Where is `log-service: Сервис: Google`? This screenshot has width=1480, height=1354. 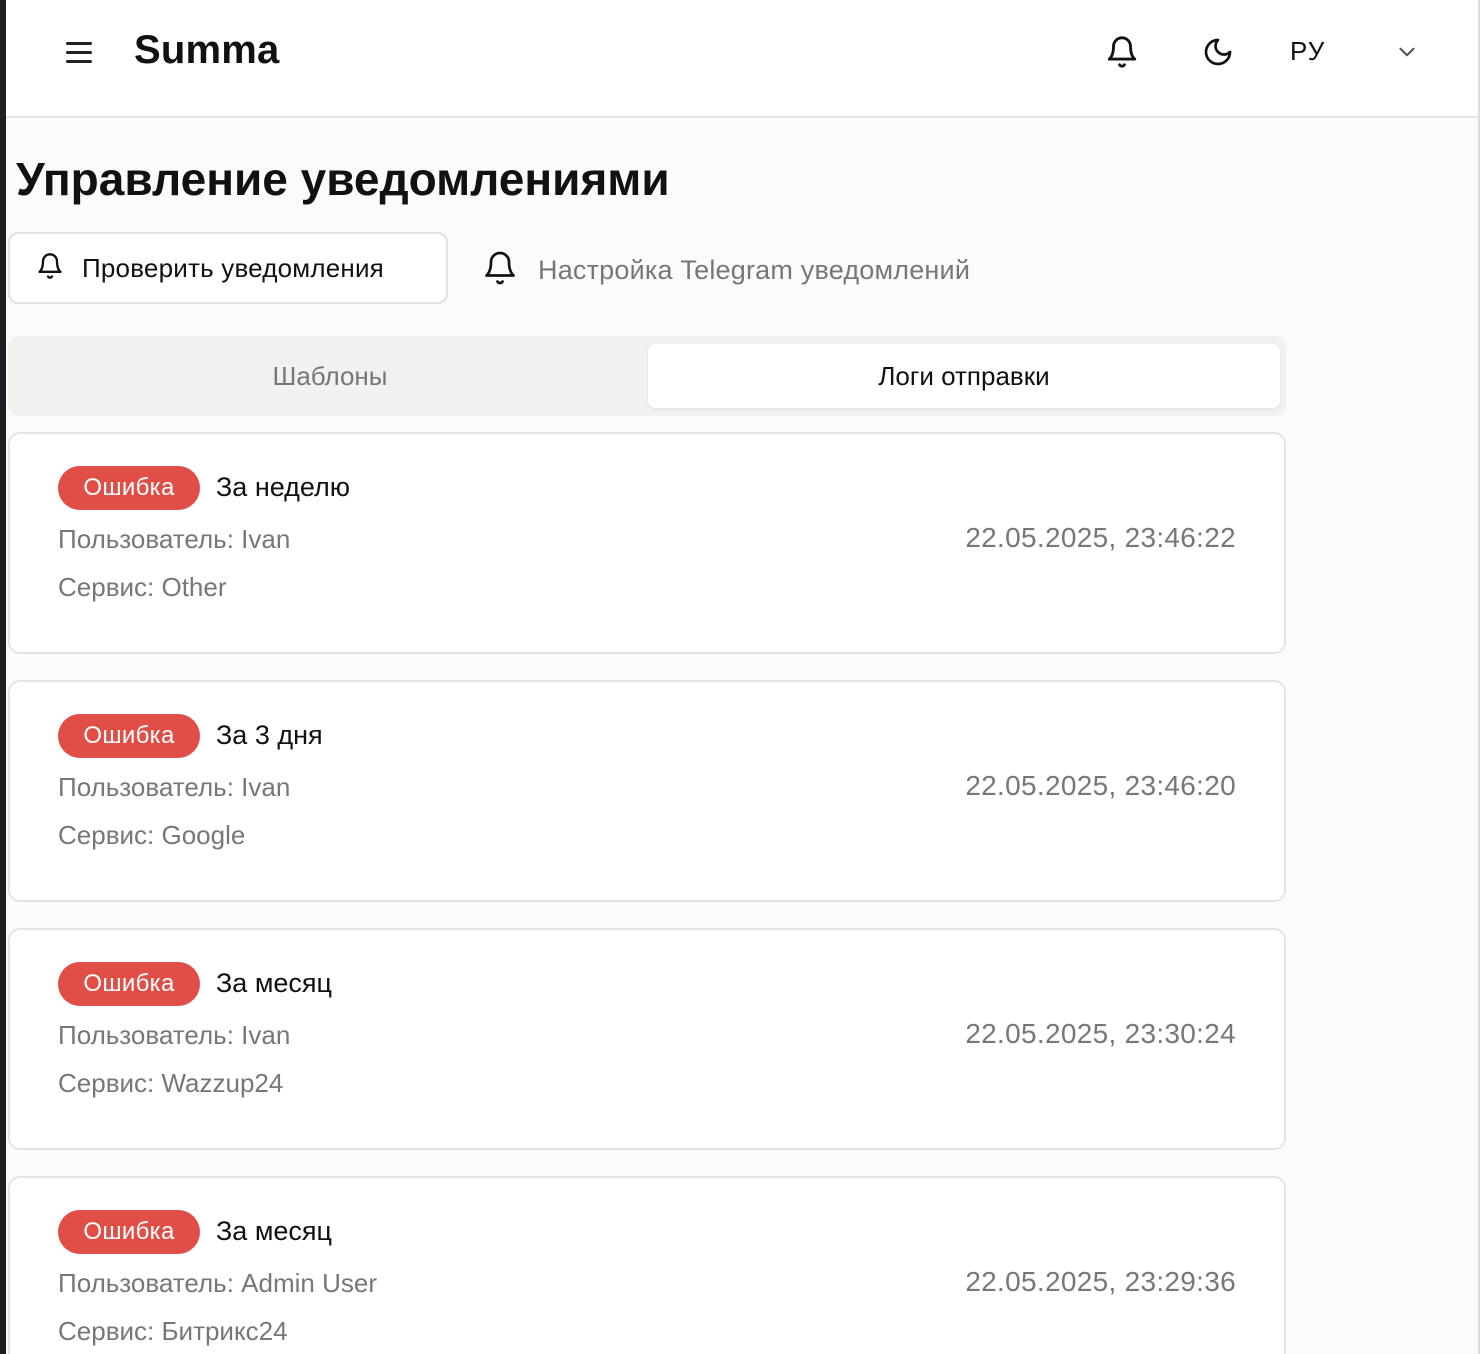
log-service: Сервис: Google is located at coordinates (152, 835).